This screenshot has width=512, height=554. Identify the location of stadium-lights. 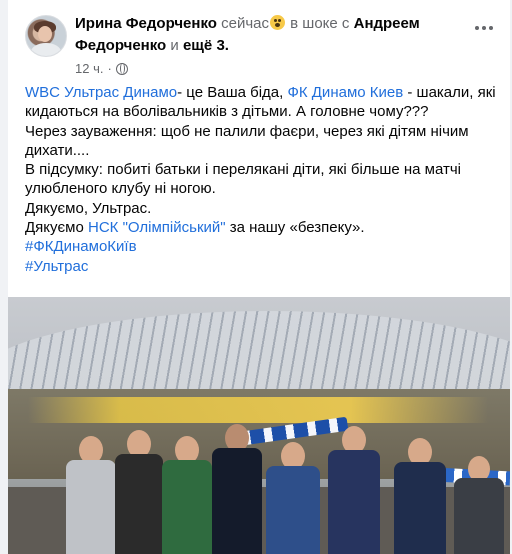
(258, 410).